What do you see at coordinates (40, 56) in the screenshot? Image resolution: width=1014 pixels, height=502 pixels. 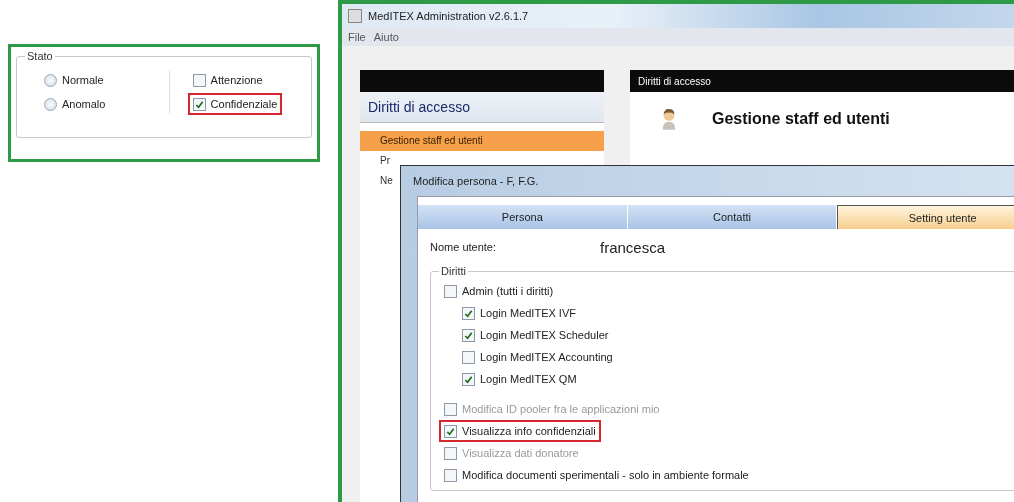 I see `group-title: Stato` at bounding box center [40, 56].